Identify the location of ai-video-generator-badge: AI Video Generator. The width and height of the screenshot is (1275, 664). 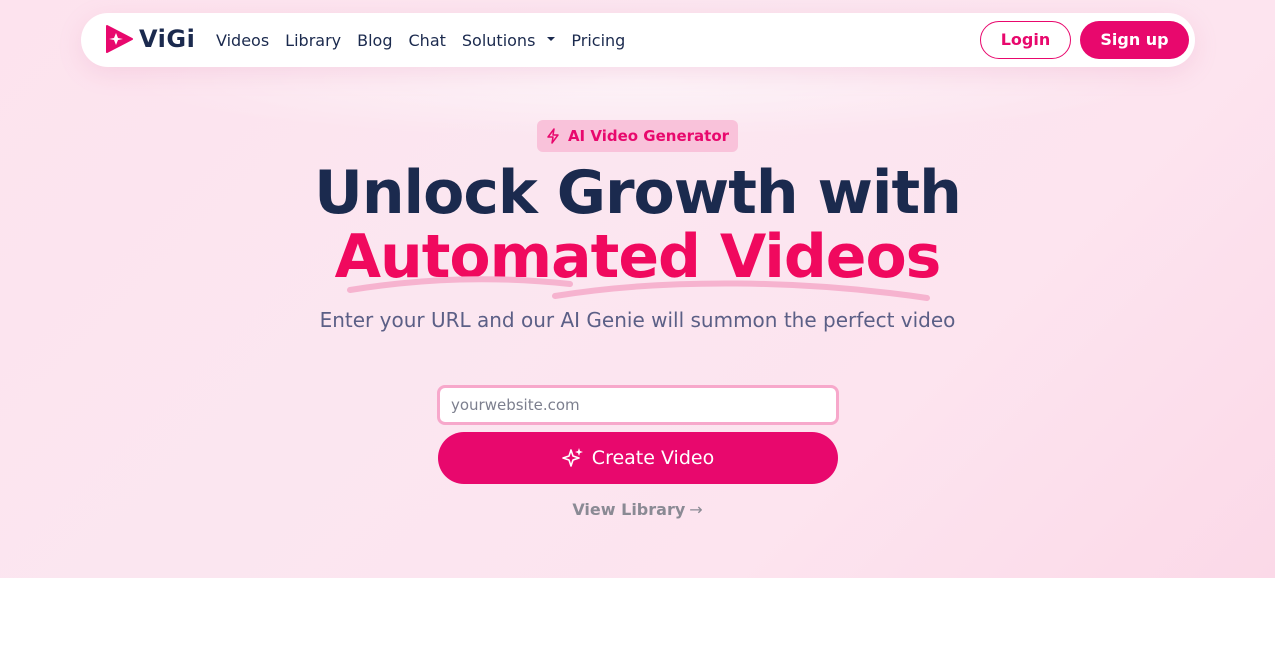
(637, 136).